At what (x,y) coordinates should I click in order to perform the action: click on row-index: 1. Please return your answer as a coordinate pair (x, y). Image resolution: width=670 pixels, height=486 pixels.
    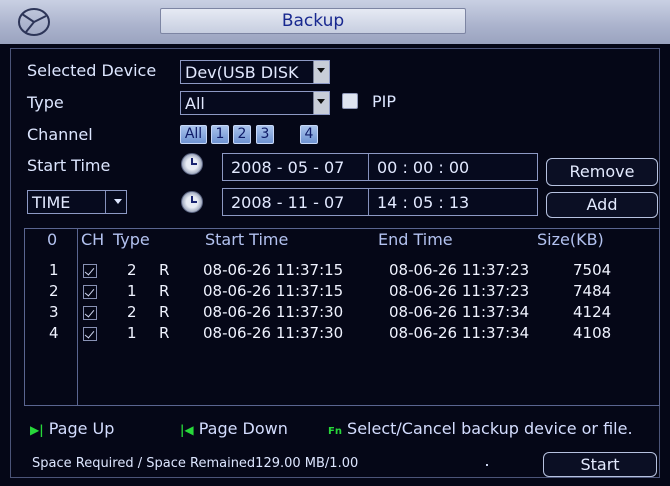
    Looking at the image, I should click on (54, 270).